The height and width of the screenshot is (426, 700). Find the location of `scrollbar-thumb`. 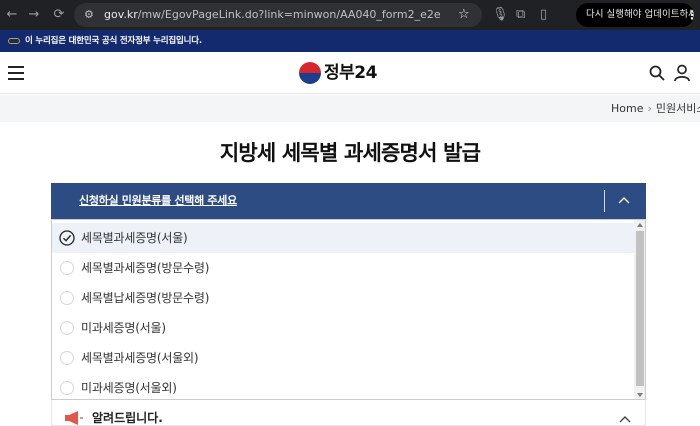

scrollbar-thumb is located at coordinates (640, 308).